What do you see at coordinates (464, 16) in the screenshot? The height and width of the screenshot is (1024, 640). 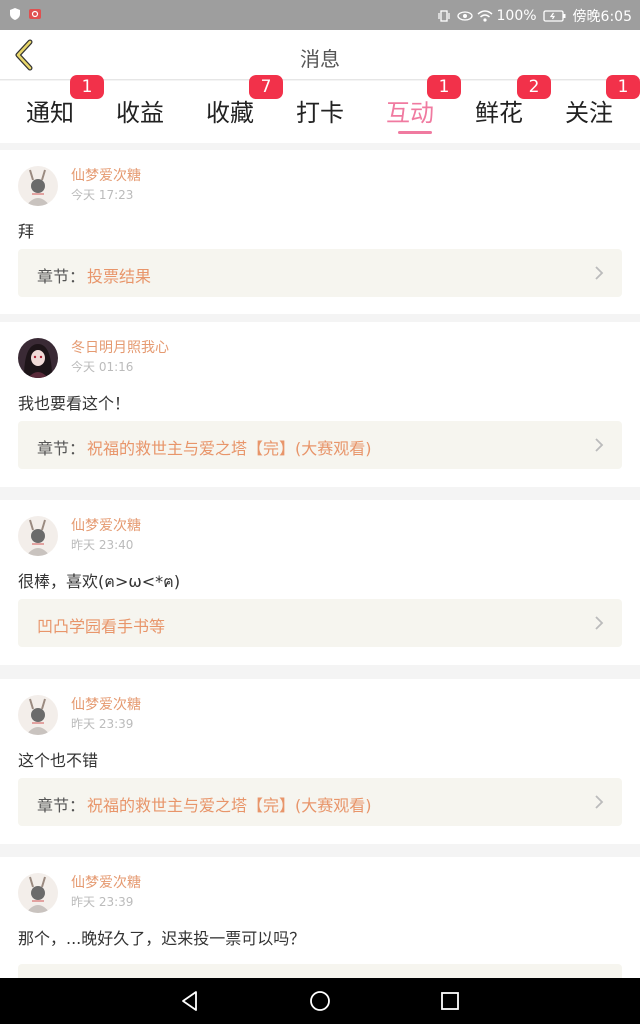 I see `eye-icon` at bounding box center [464, 16].